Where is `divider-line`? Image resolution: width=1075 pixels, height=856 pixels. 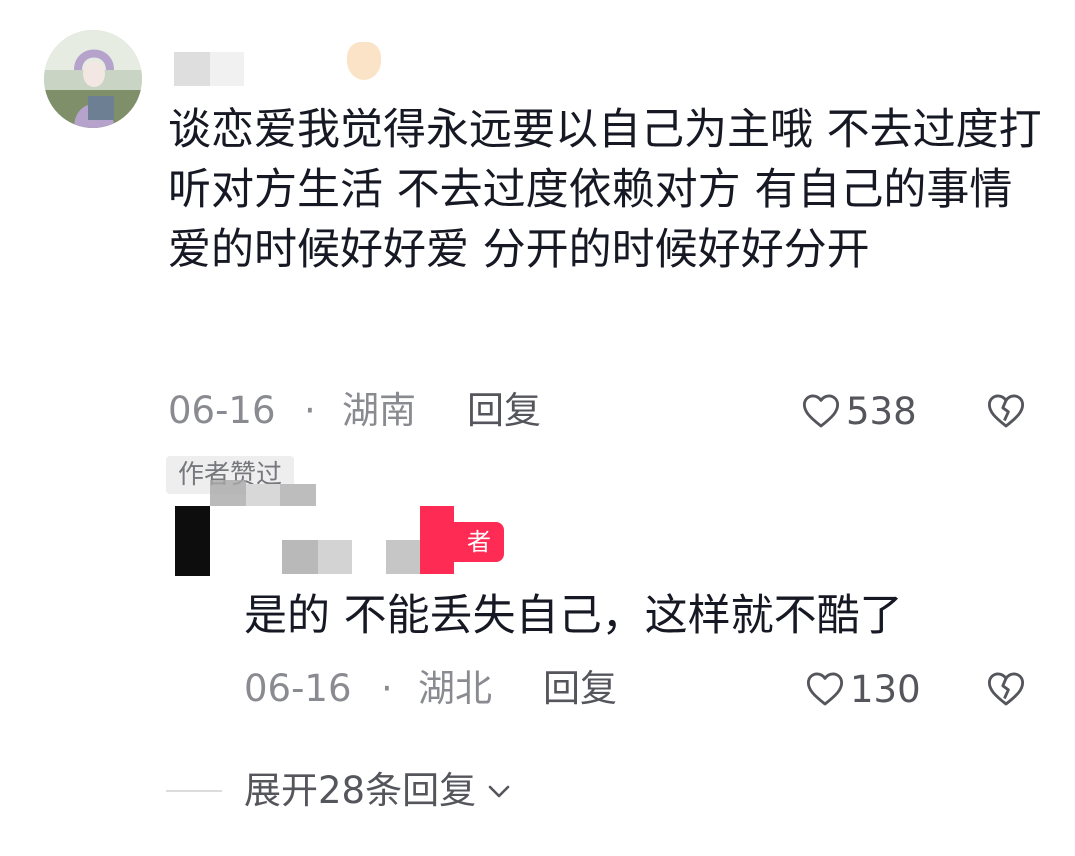
divider-line is located at coordinates (194, 791).